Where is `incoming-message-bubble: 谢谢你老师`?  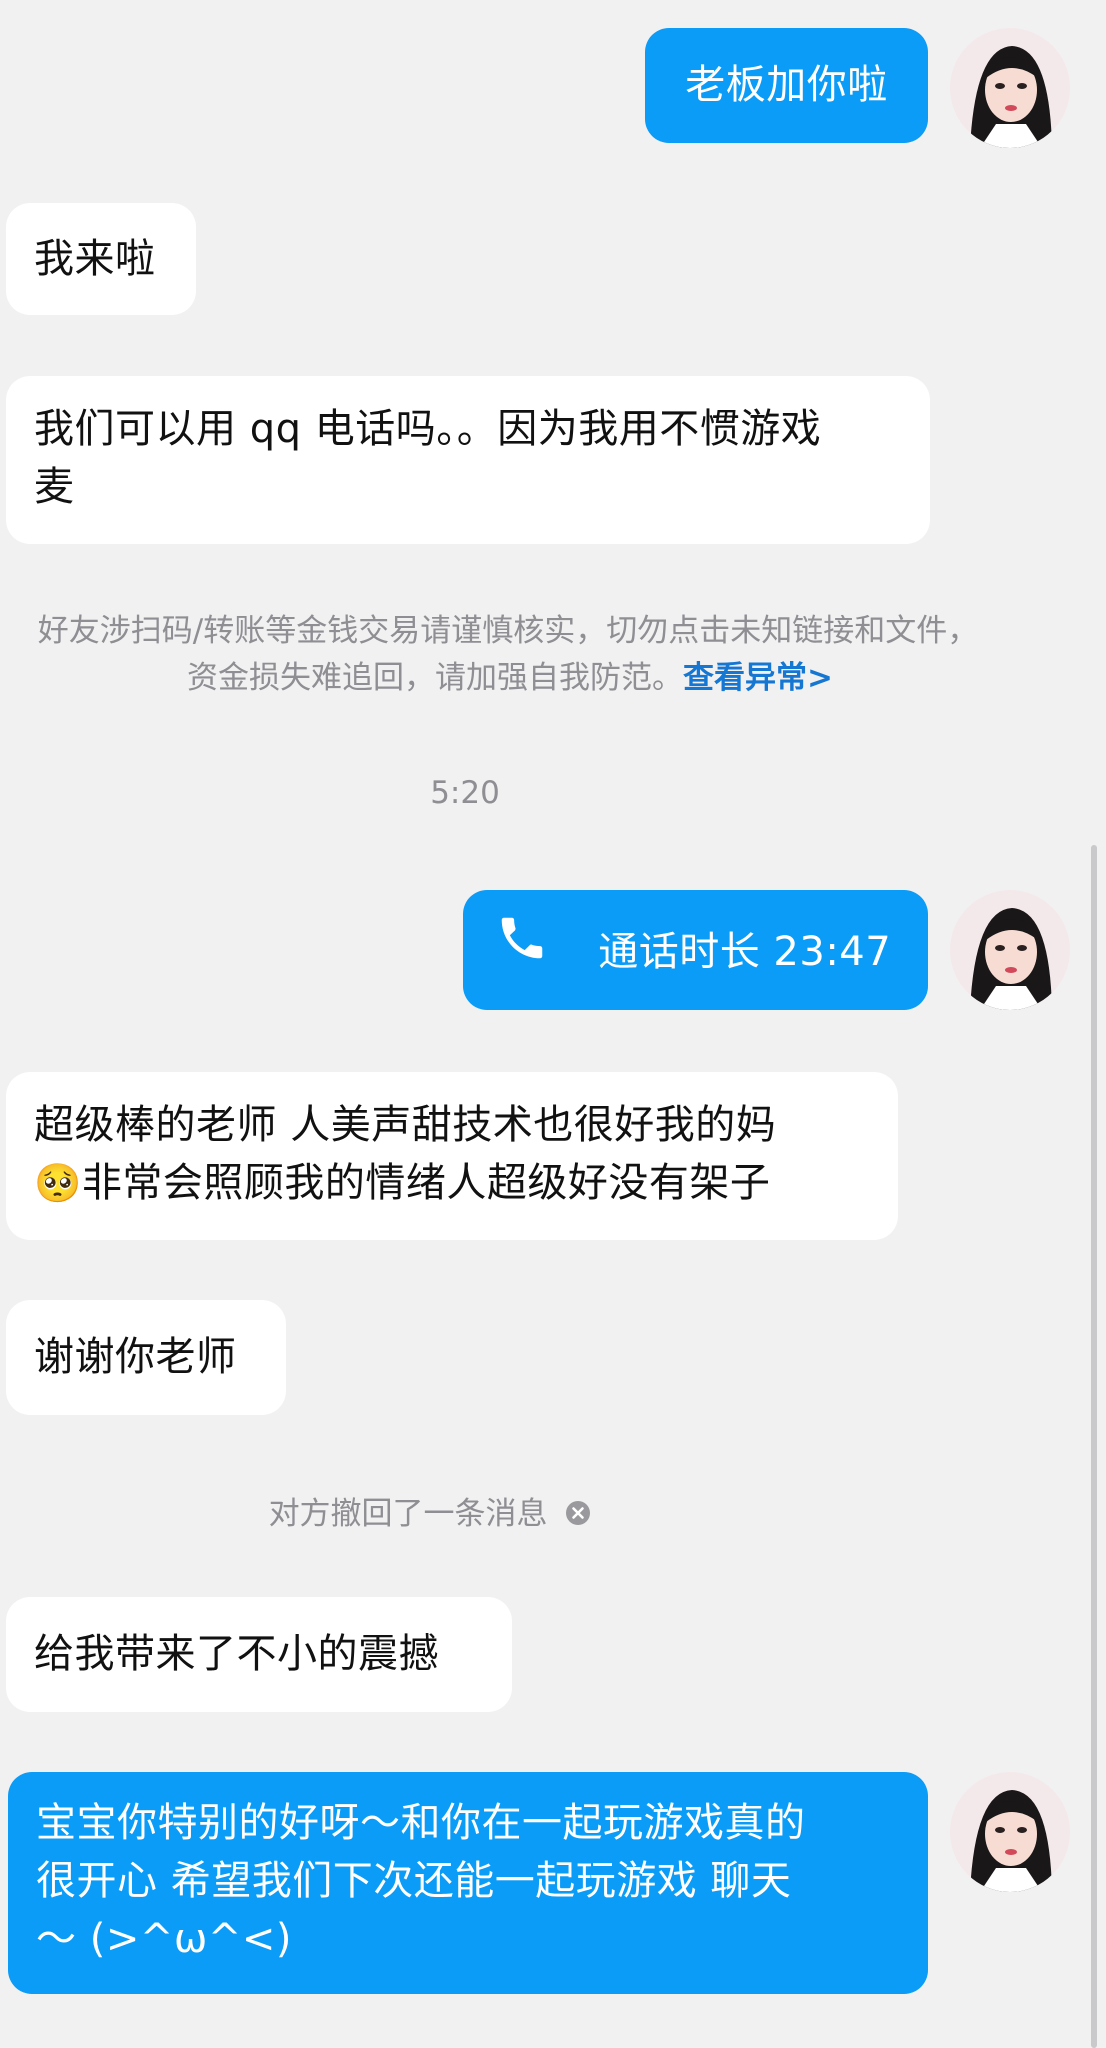 incoming-message-bubble: 谢谢你老师 is located at coordinates (146, 1357).